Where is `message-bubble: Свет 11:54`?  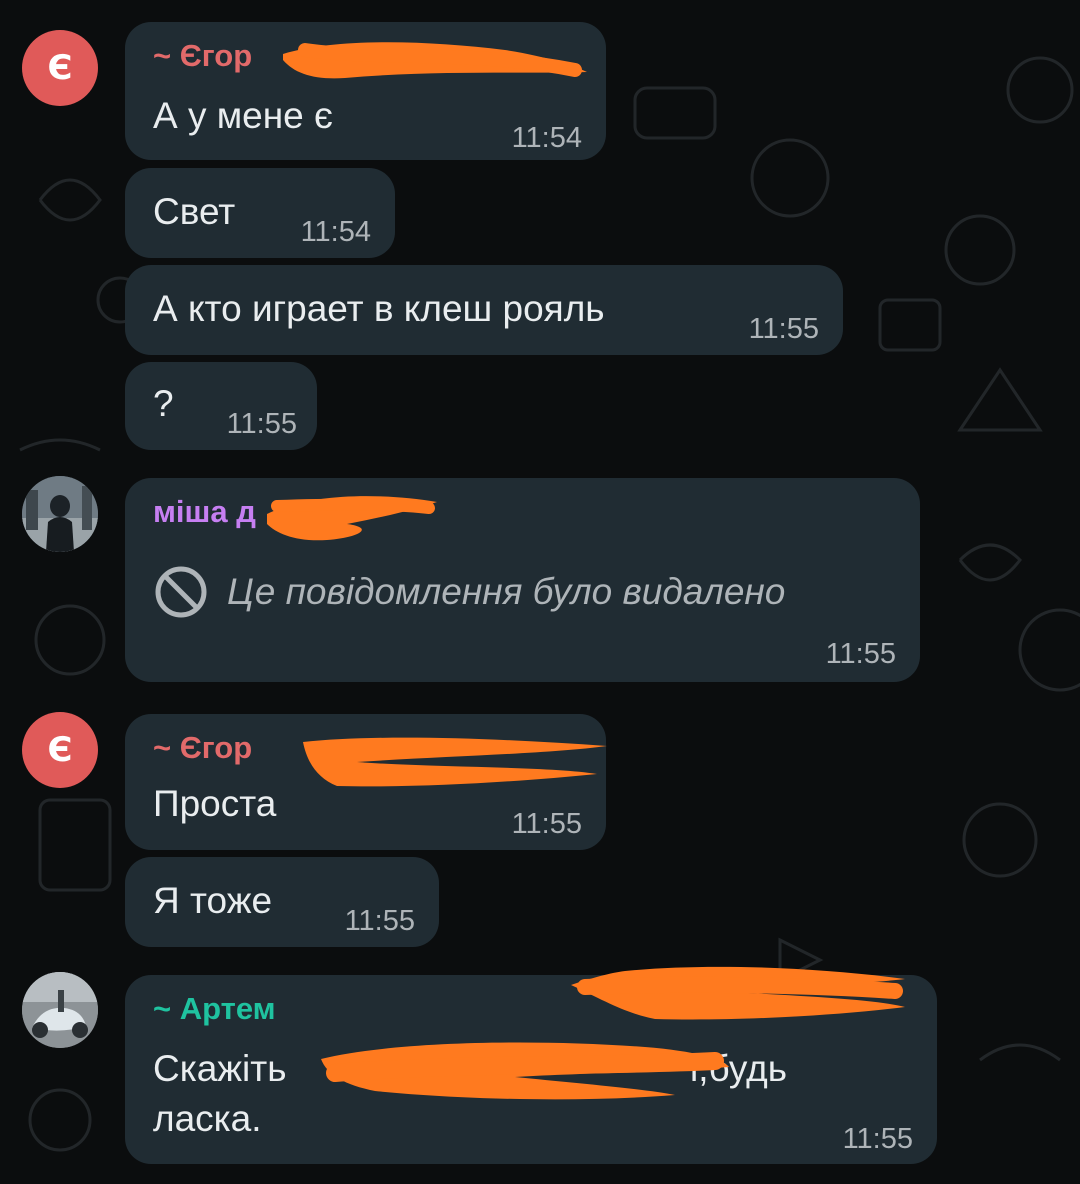 message-bubble: Свет 11:54 is located at coordinates (260, 213).